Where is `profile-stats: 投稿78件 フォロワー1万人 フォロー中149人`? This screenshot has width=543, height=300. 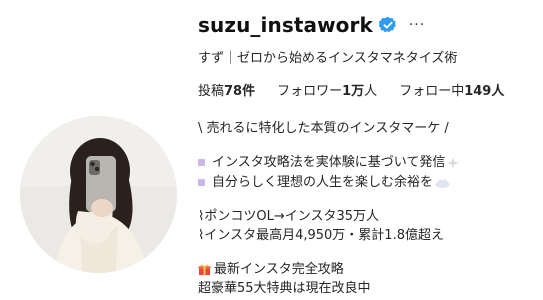 profile-stats: 投稿78件 フォロワー1万人 フォロー中149人 is located at coordinates (362, 89).